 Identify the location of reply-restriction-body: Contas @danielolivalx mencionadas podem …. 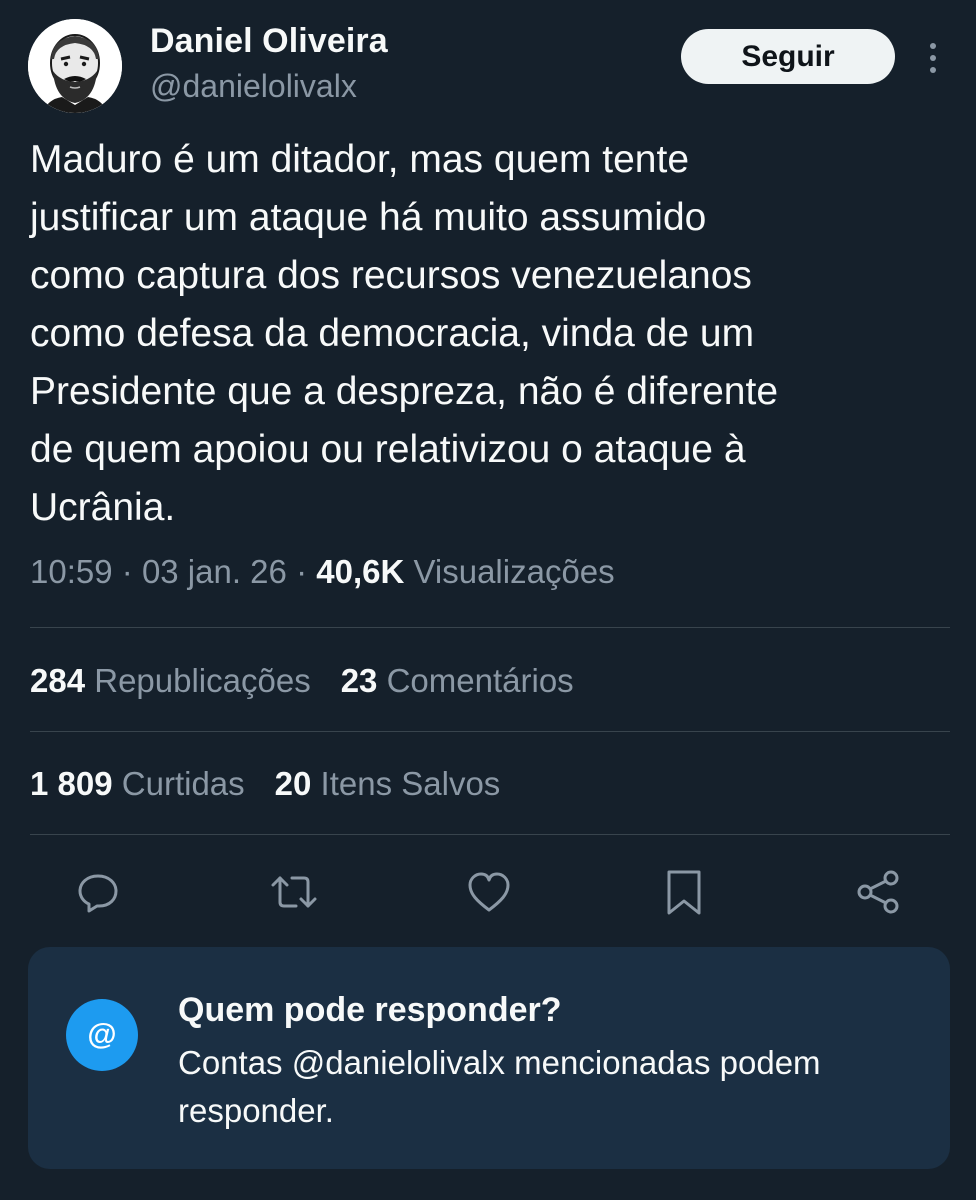
(499, 1086).